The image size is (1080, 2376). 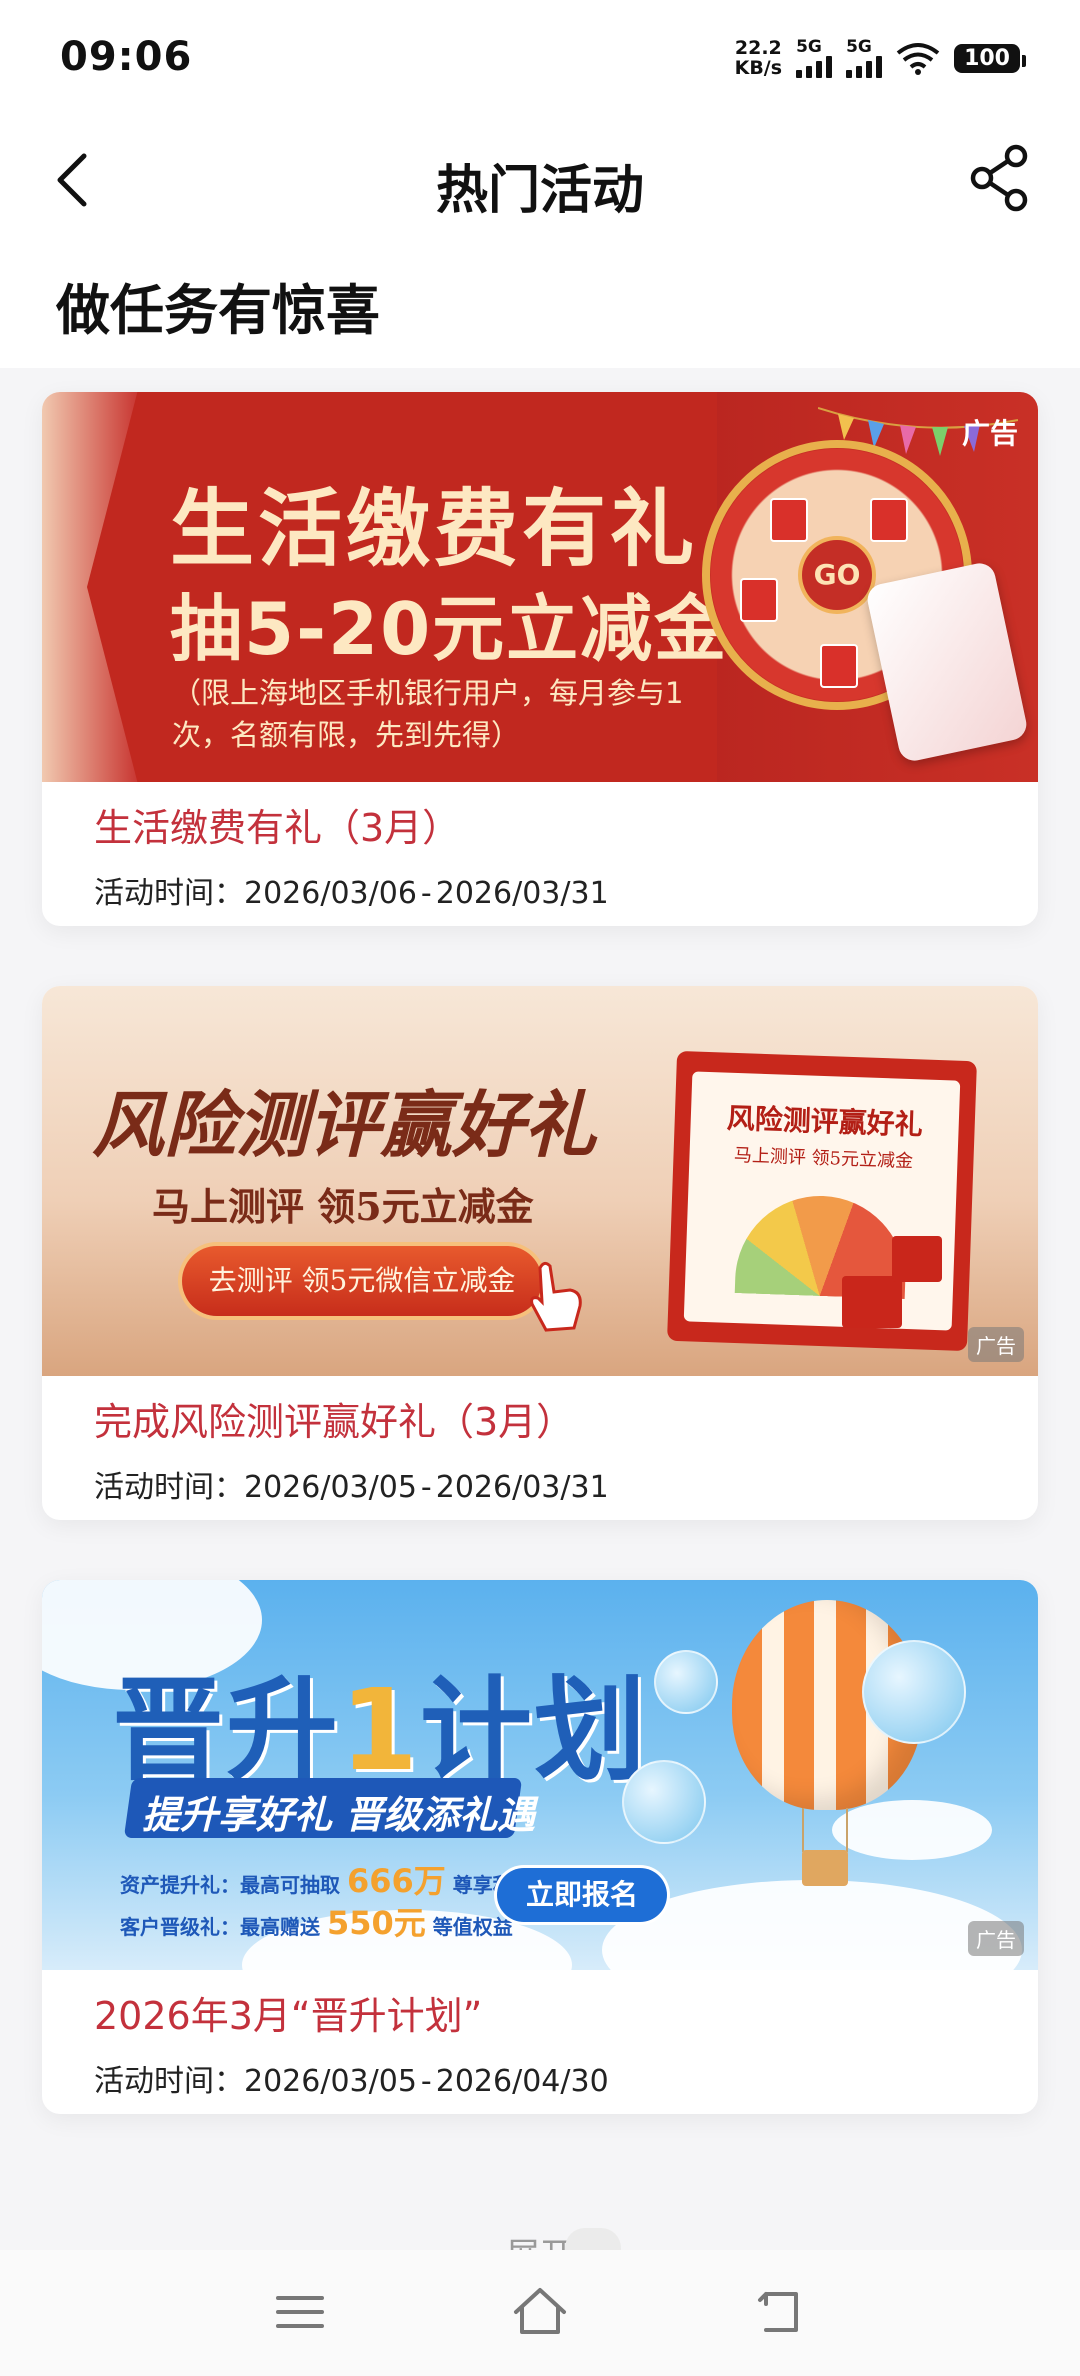 I want to click on signup-button: 立即报名, so click(x=582, y=1895).